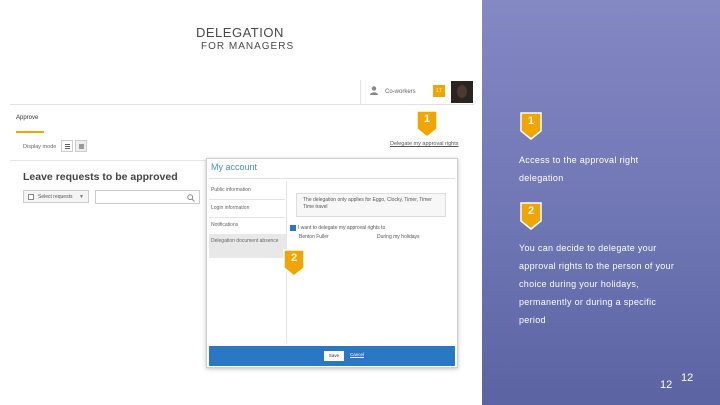  What do you see at coordinates (398, 237) in the screenshot?
I see `delegation-period-field: During my holidays` at bounding box center [398, 237].